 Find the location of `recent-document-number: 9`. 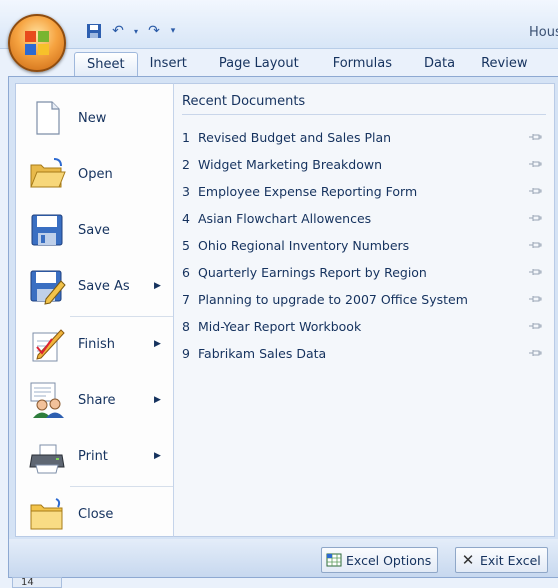

recent-document-number: 9 is located at coordinates (186, 353).